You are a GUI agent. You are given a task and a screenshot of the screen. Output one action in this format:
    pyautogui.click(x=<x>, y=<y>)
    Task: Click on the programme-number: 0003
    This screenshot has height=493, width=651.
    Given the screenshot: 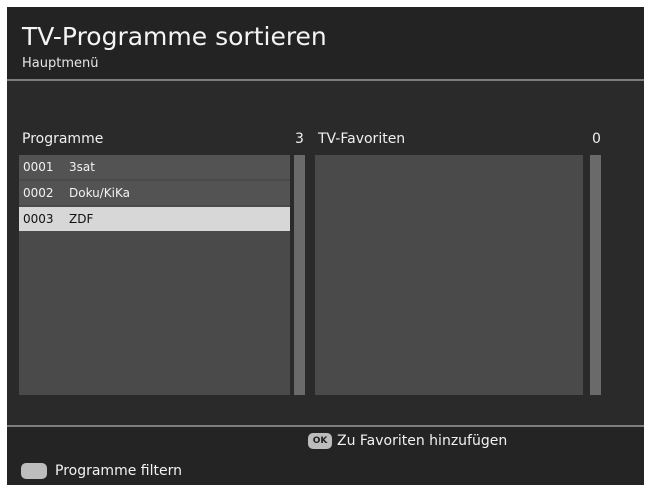 What is the action you would take?
    pyautogui.click(x=38, y=219)
    